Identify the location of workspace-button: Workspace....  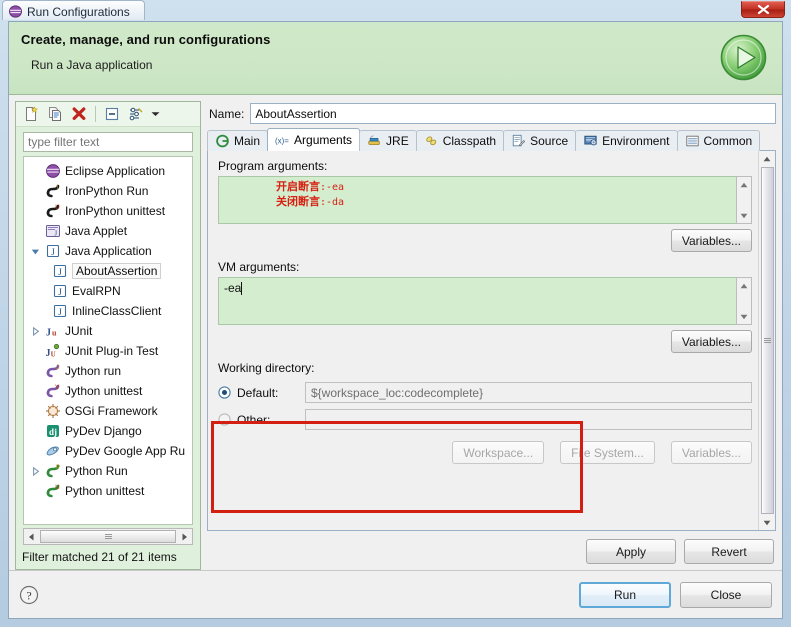
(498, 452).